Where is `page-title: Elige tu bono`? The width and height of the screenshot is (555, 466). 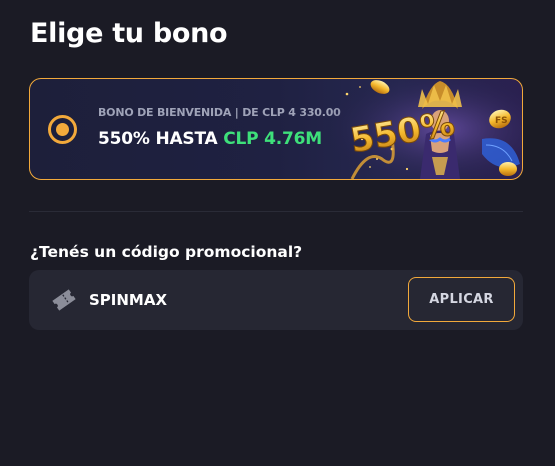 page-title: Elige tu bono is located at coordinates (129, 33).